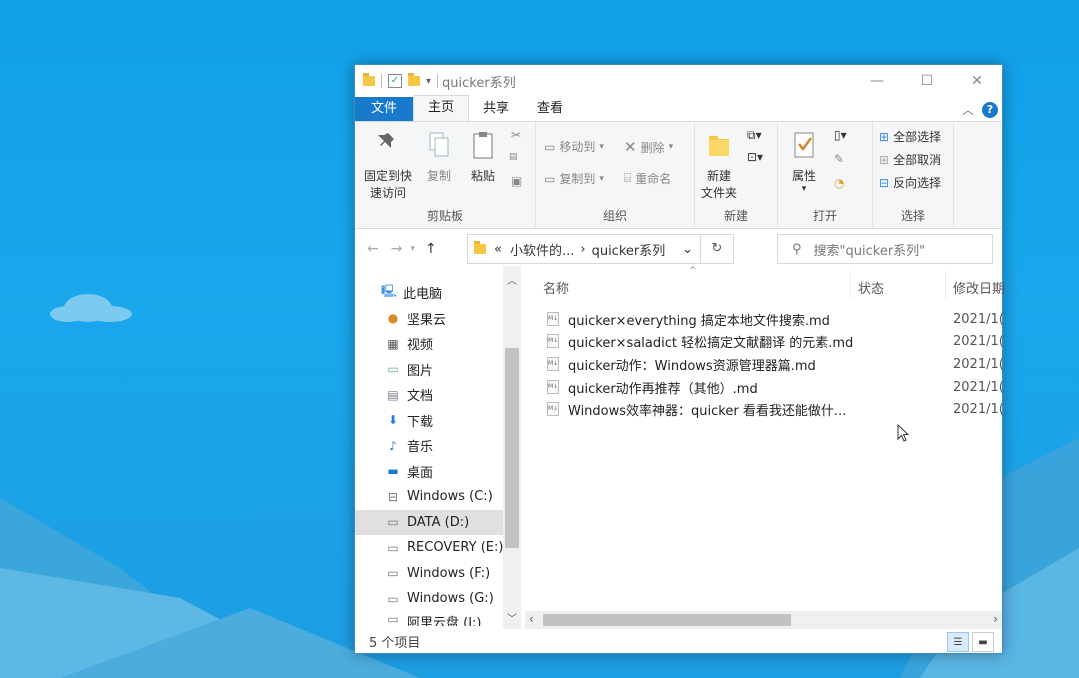 The image size is (1079, 678). What do you see at coordinates (438, 522) in the screenshot?
I see `nav-item-drive-d: ▭ DATA (D:)` at bounding box center [438, 522].